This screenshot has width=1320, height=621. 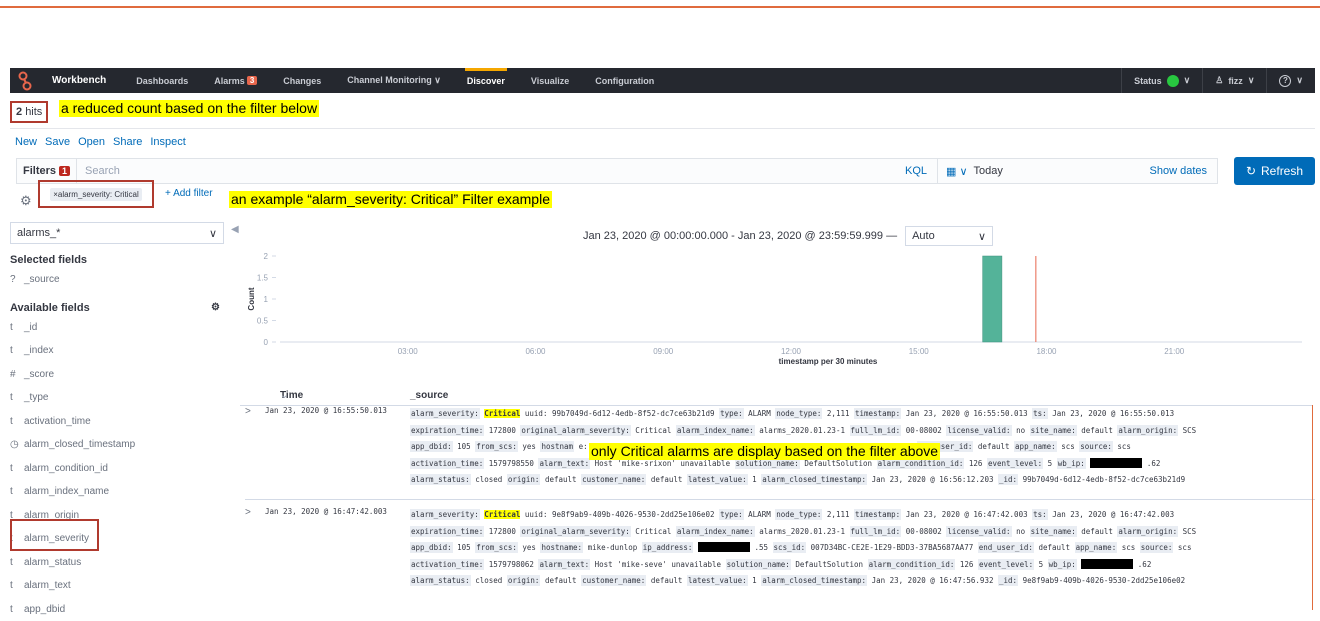 I want to click on field-score: #_score, so click(x=117, y=375).